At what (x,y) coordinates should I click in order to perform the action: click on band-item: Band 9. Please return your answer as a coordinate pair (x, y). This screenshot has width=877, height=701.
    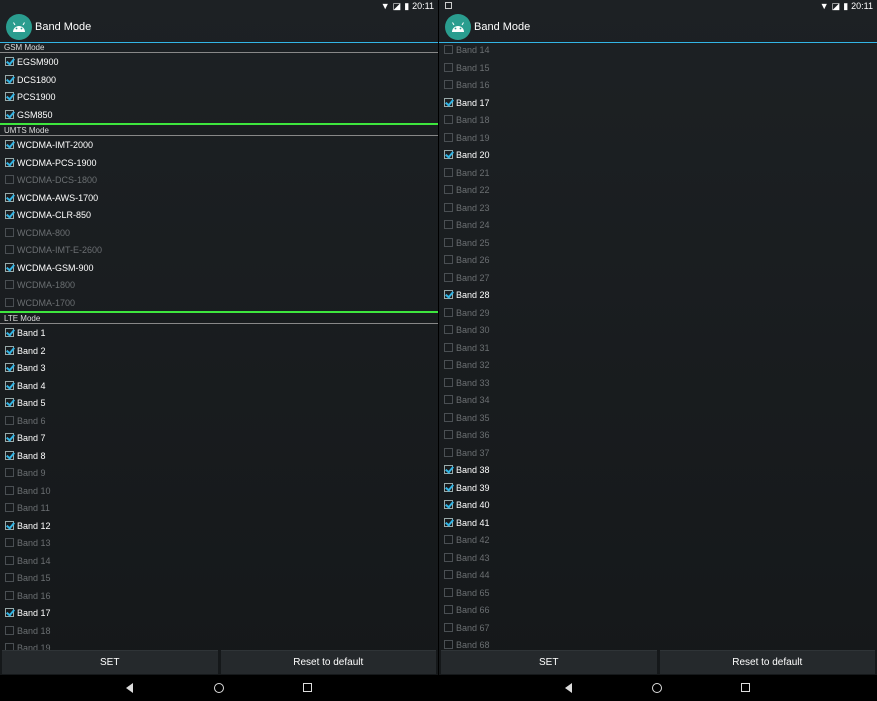
    Looking at the image, I should click on (219, 473).